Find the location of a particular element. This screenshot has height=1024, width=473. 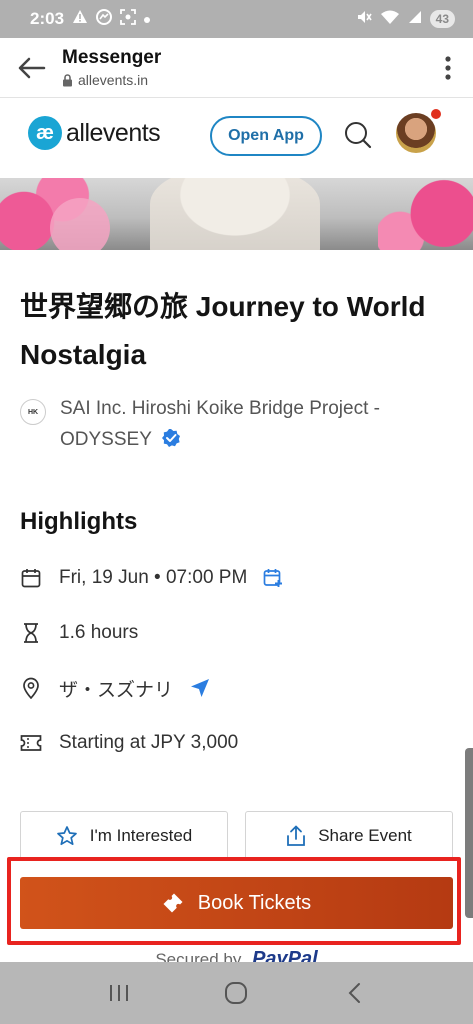

open-app-button: Open App is located at coordinates (266, 136).